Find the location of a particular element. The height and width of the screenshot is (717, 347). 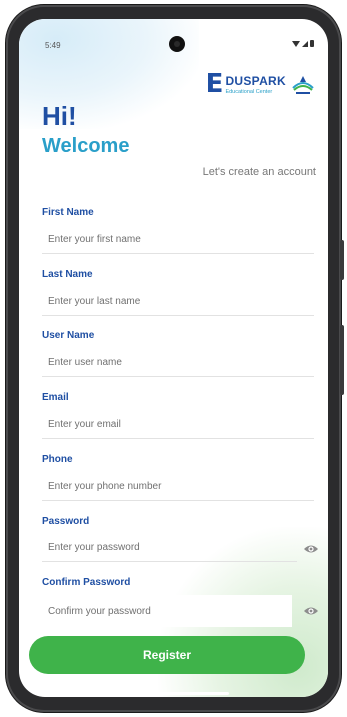

logo-text: DUSPARK Educational Center is located at coordinates (255, 84).